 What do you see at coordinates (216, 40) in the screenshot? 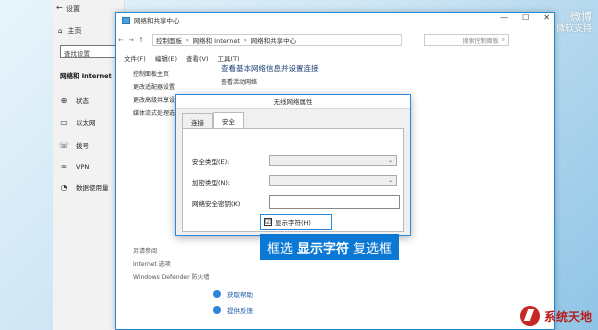
I see `breadcrumb-item: 网络和 Internet` at bounding box center [216, 40].